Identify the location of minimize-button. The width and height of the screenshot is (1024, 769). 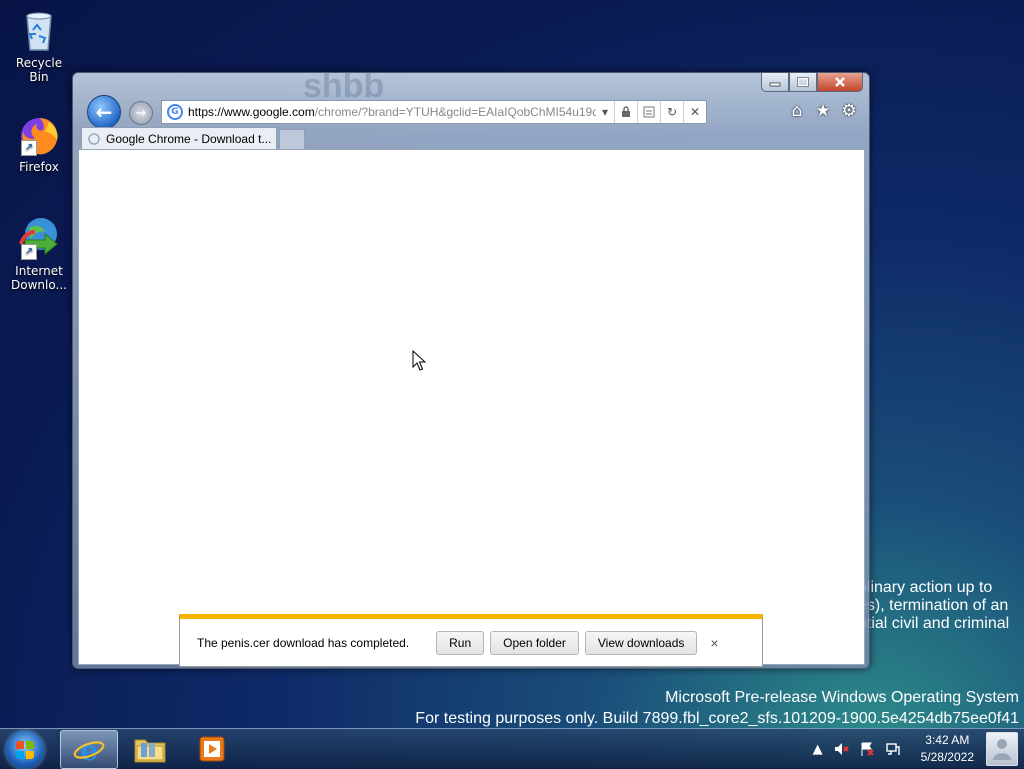
(775, 82).